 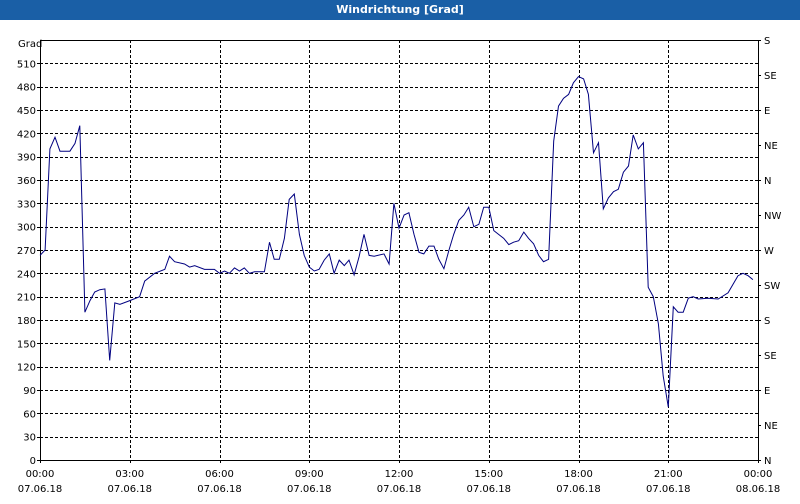 I want to click on window-titlebar: Windrichtung [Grad], so click(x=400, y=10).